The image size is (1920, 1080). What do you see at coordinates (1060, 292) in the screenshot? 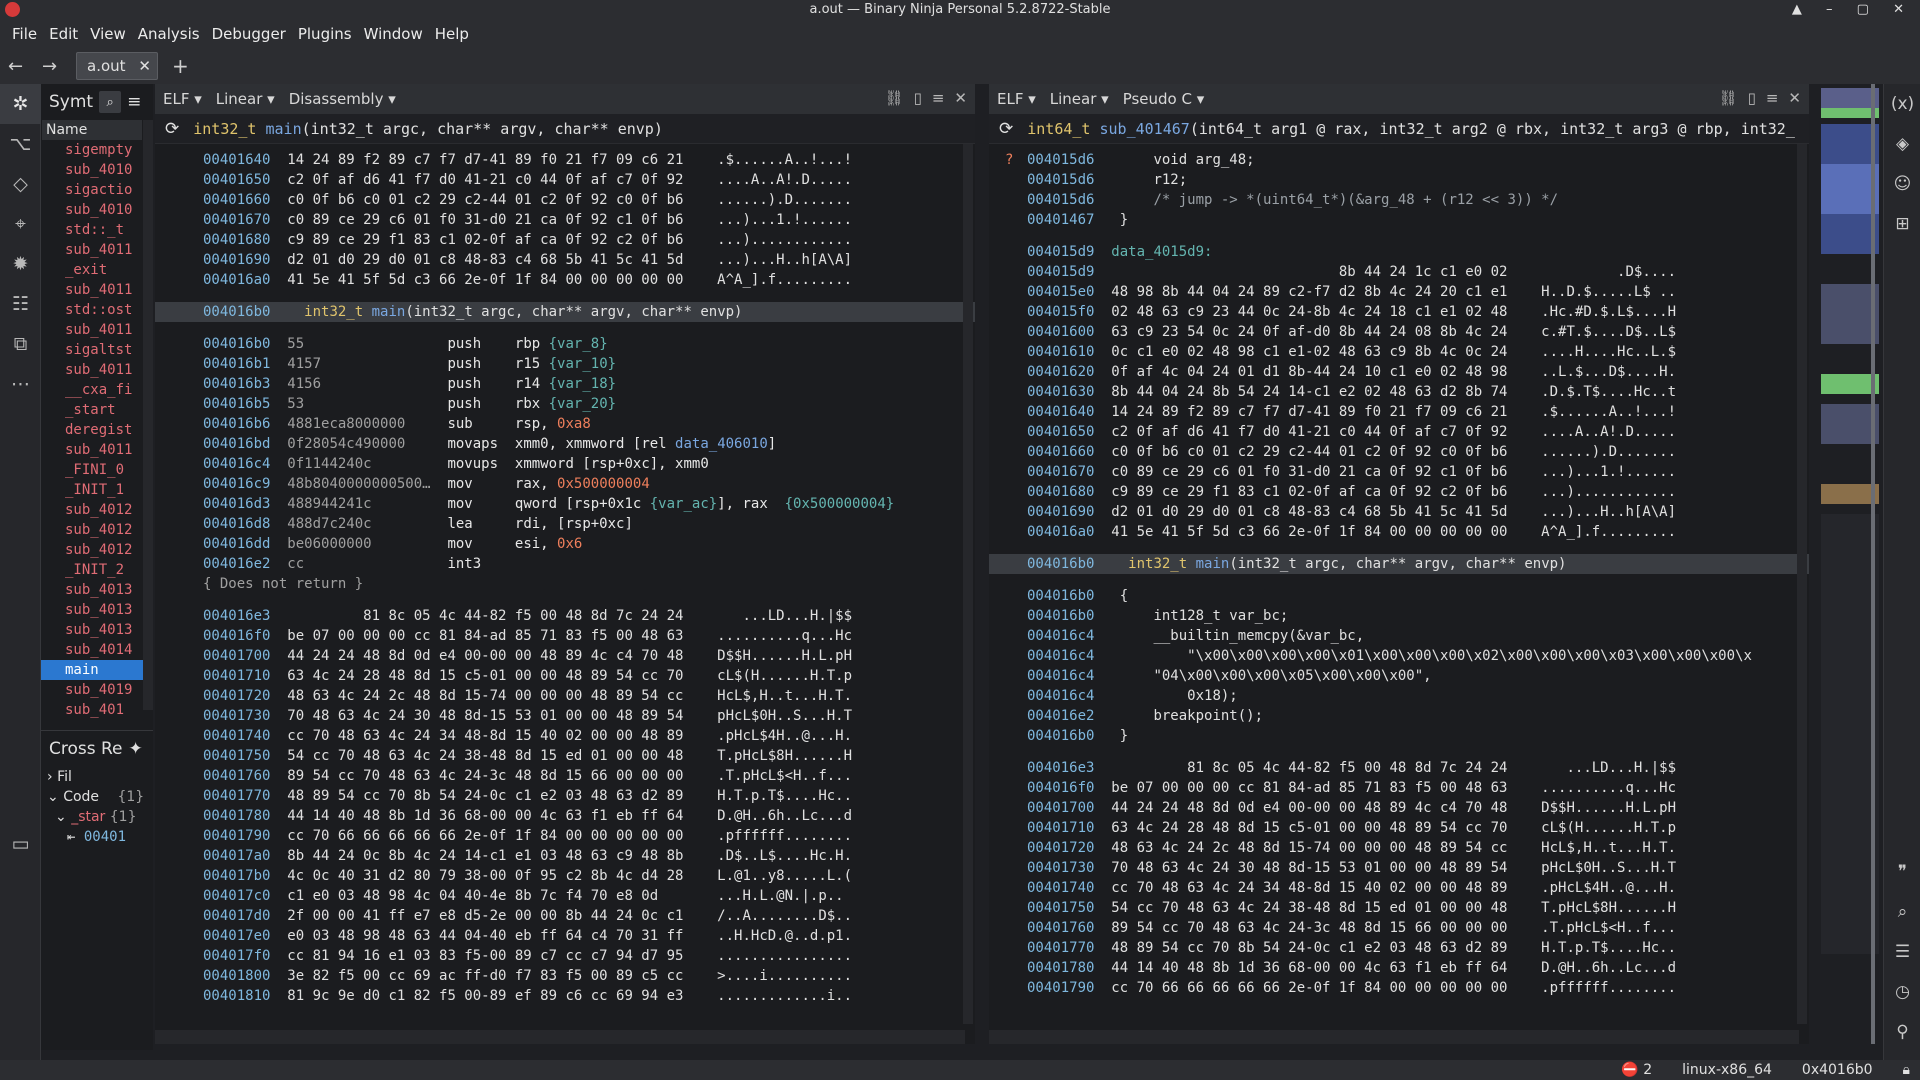
I see `hex-address: 004015e0` at bounding box center [1060, 292].